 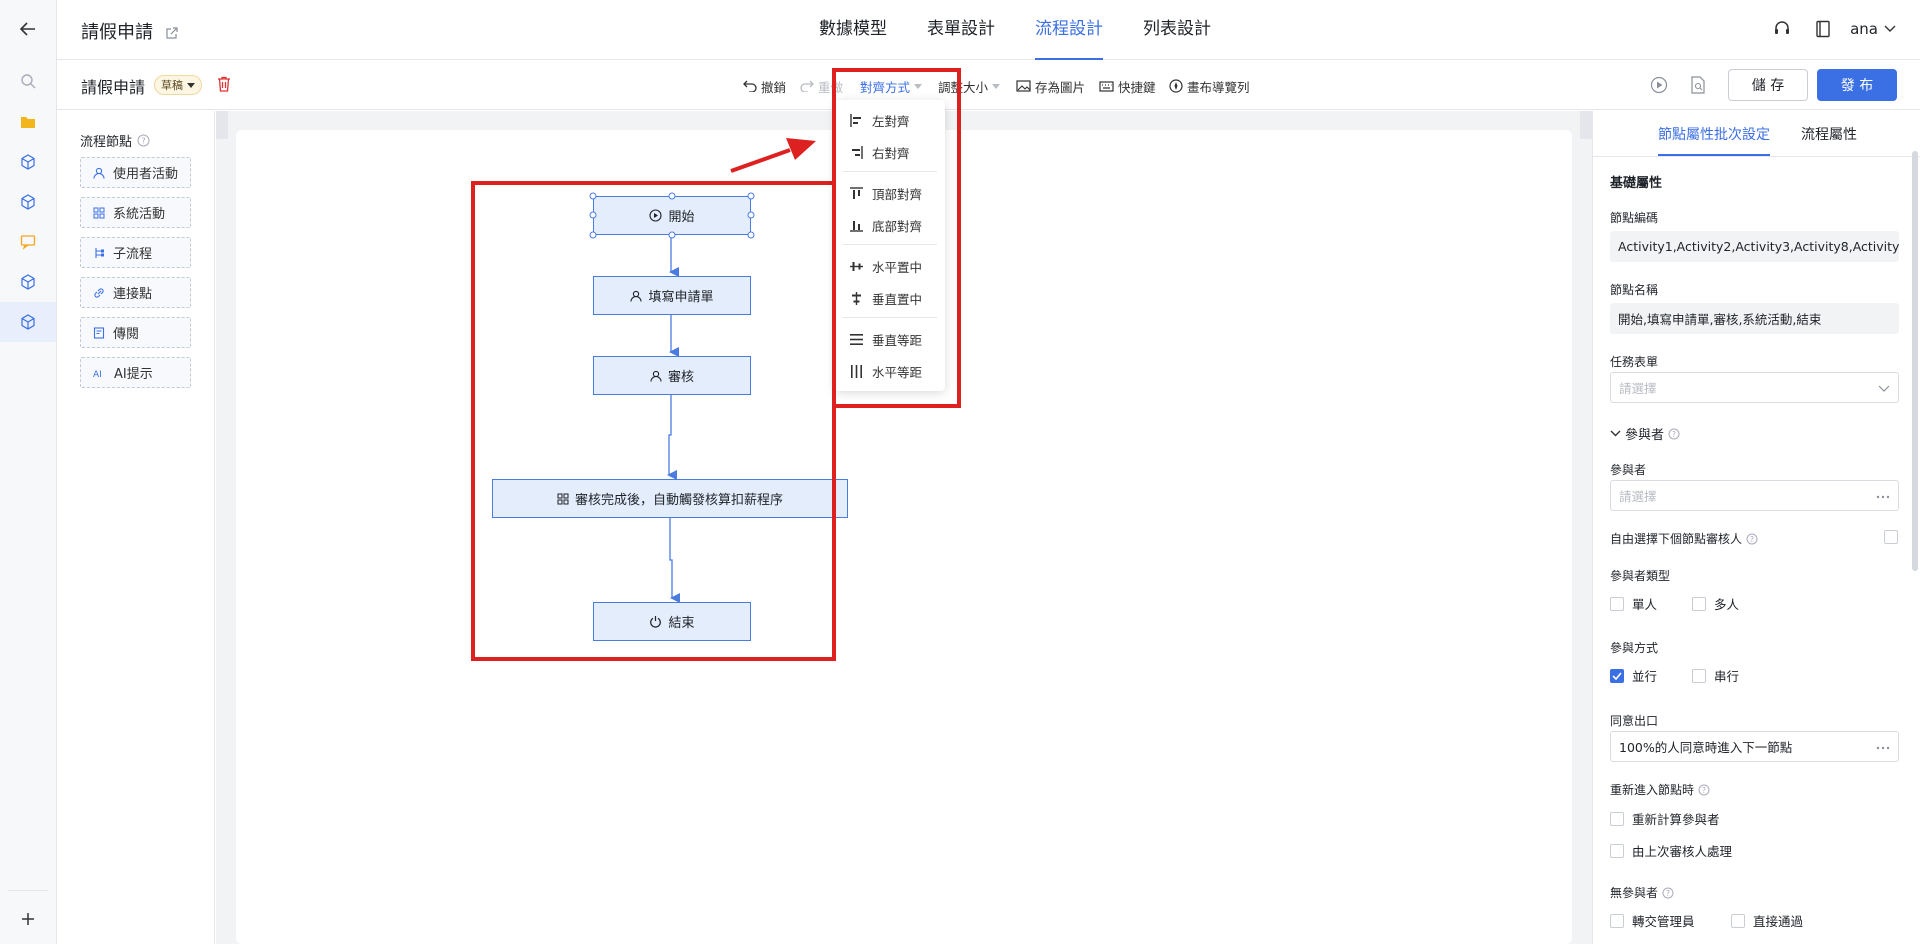 I want to click on participation-mode-label: 參與方式, so click(x=1634, y=647).